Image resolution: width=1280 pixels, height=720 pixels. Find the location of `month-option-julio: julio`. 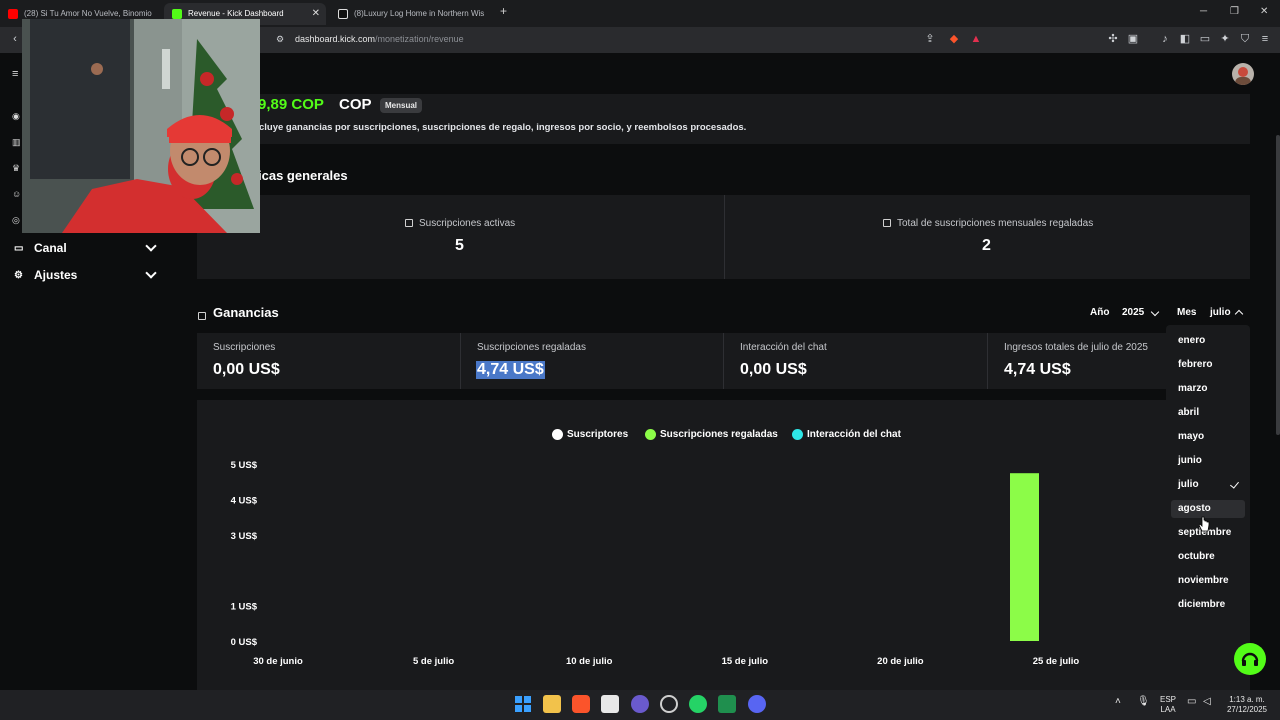

month-option-julio: julio is located at coordinates (1208, 485).